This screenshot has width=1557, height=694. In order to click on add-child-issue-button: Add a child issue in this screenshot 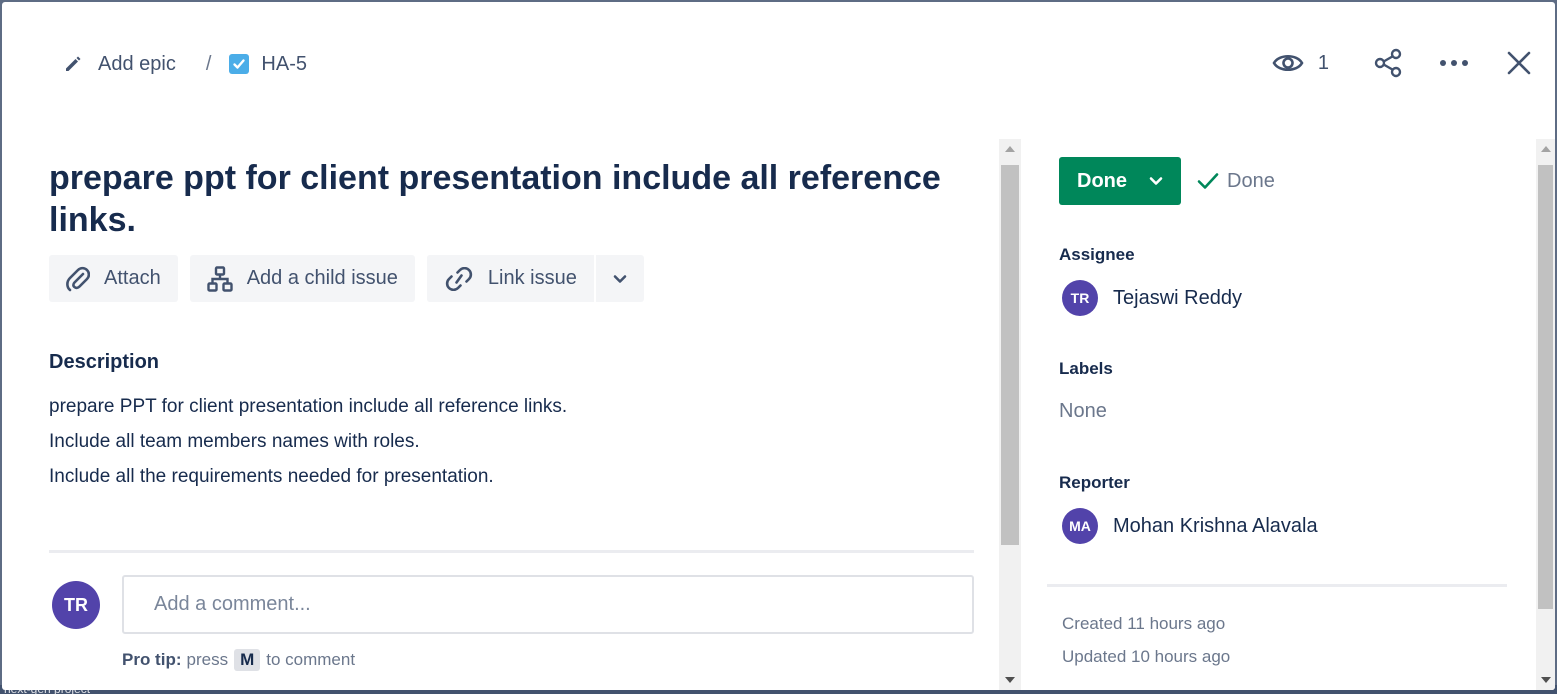, I will do `click(302, 278)`.